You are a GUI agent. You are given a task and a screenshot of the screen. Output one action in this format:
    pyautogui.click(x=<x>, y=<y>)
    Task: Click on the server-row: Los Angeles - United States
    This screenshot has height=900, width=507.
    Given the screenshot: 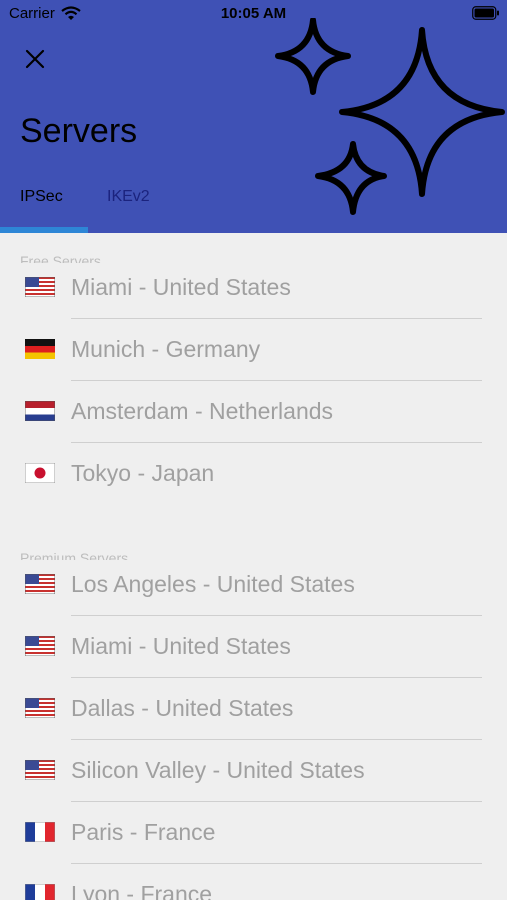 What is the action you would take?
    pyautogui.click(x=253, y=585)
    